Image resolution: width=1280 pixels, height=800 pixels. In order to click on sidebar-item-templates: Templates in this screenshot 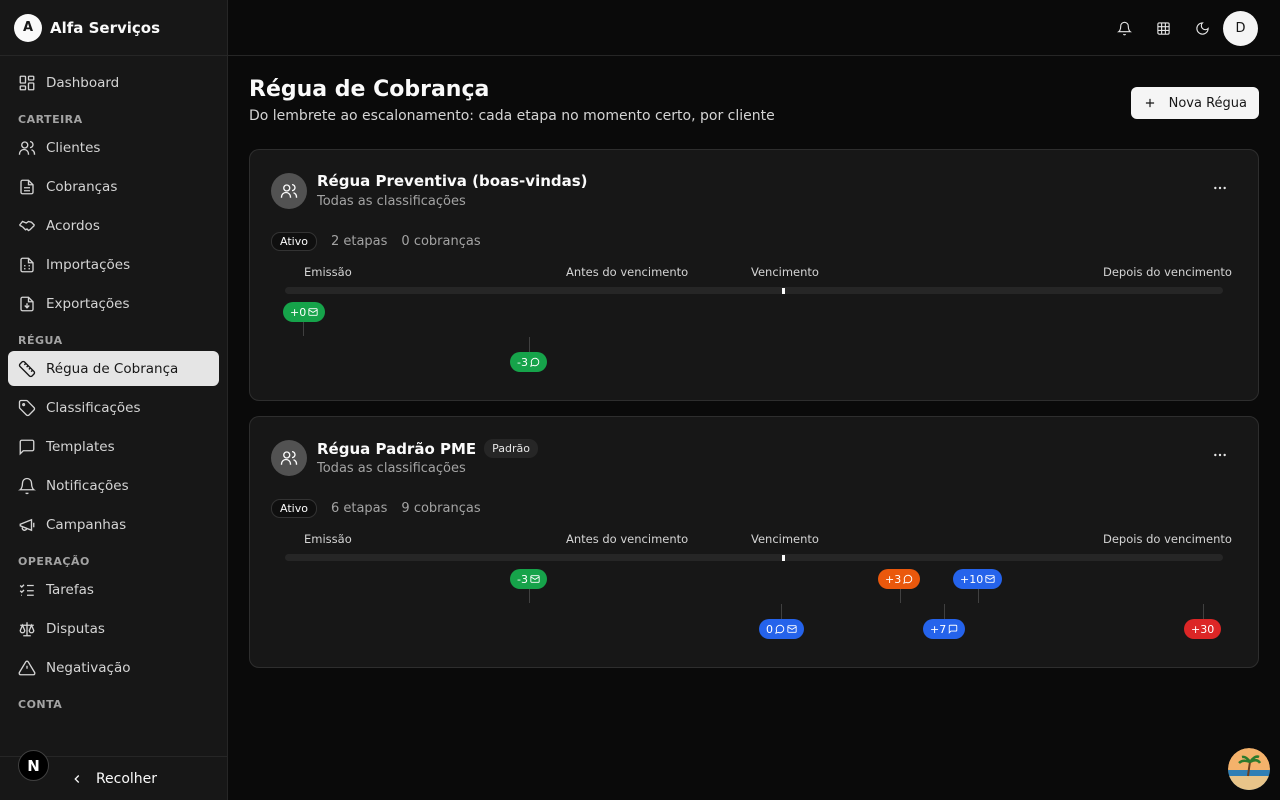, I will do `click(113, 446)`.